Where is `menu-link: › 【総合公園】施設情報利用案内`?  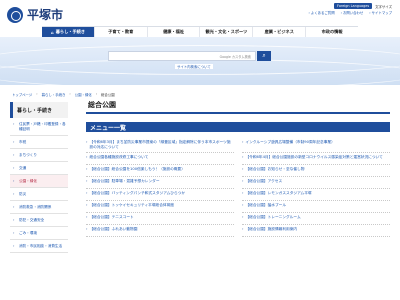
menu-link: › 【総合公園】施設情報利用案内 is located at coordinates (316, 231).